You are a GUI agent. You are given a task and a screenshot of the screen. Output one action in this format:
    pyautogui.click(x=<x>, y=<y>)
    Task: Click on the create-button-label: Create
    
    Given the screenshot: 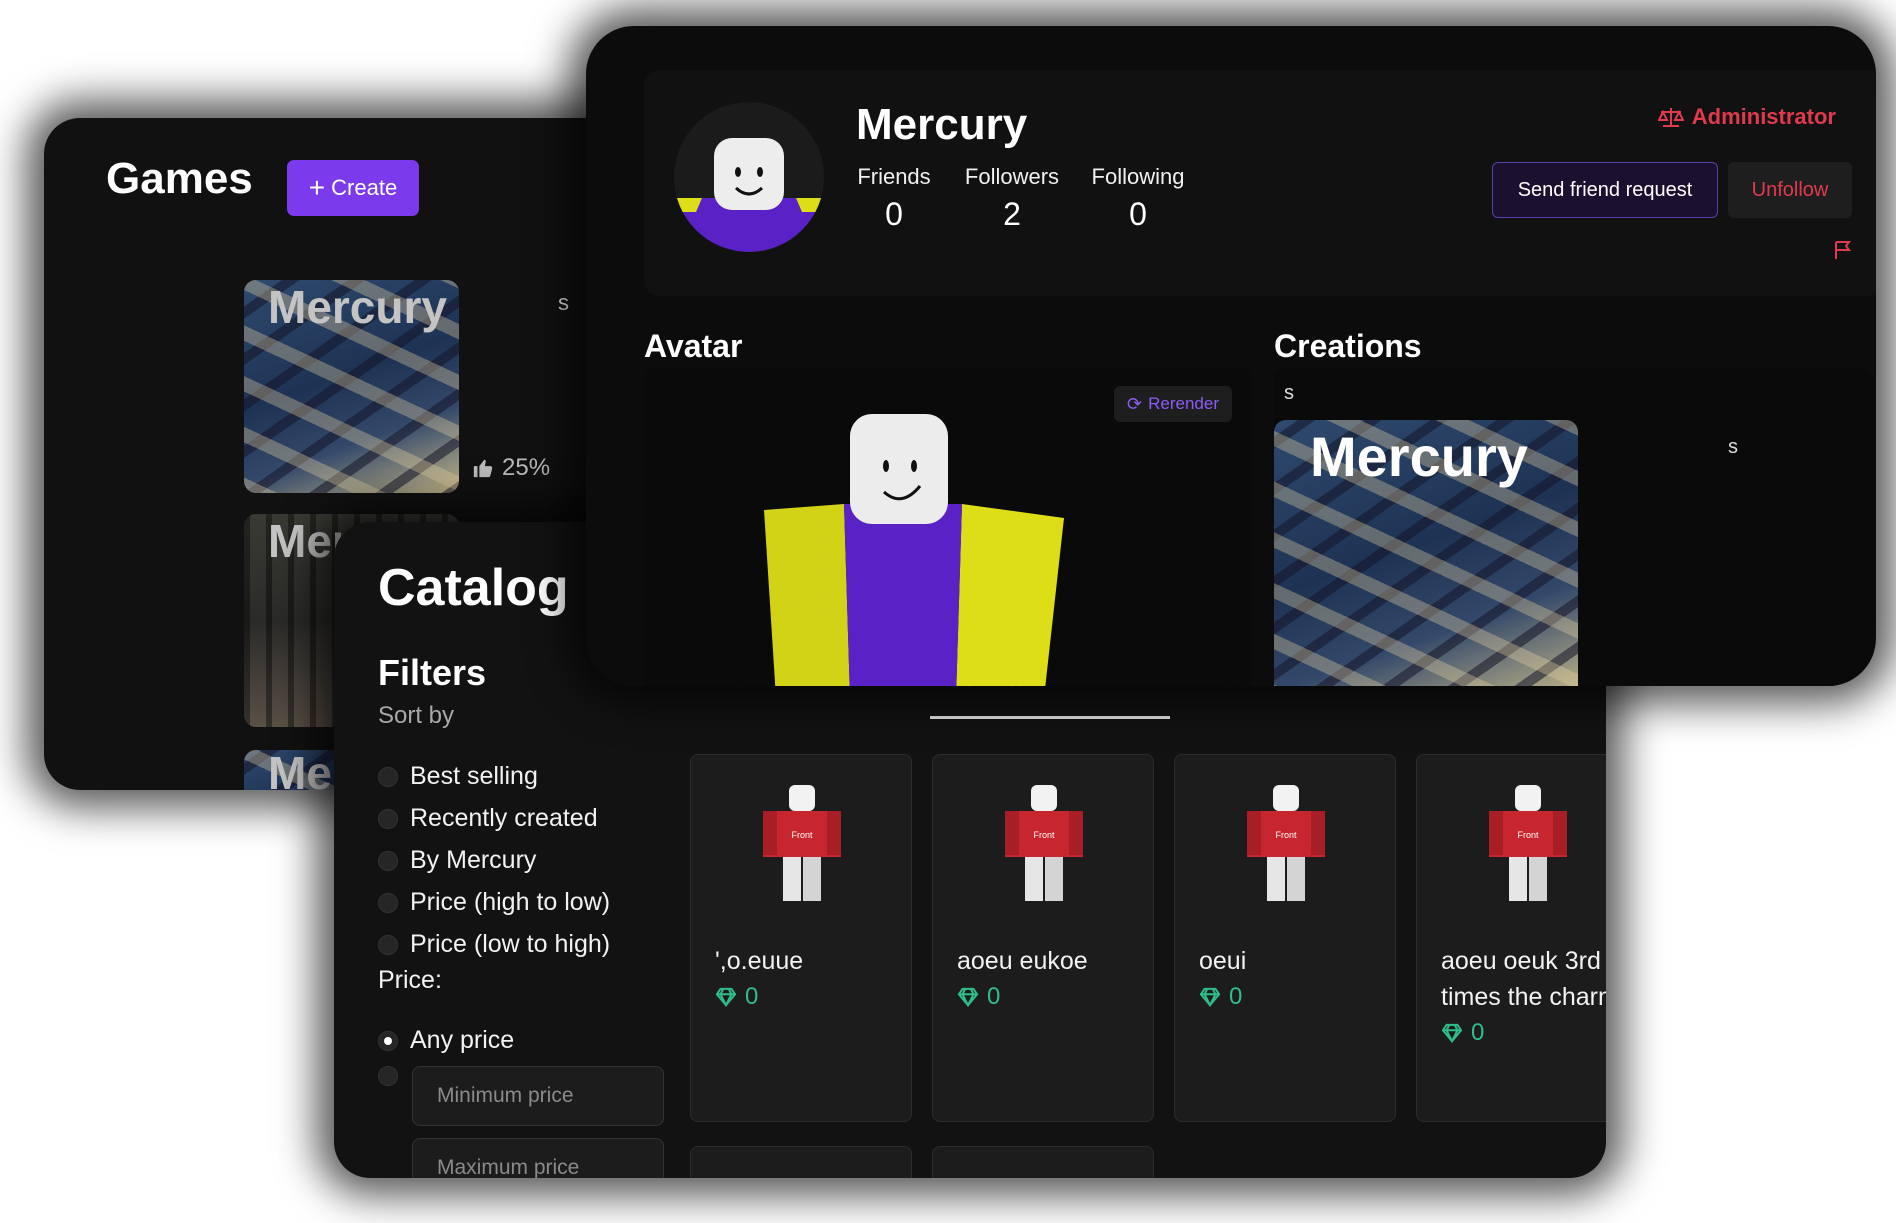 What is the action you would take?
    pyautogui.click(x=364, y=187)
    